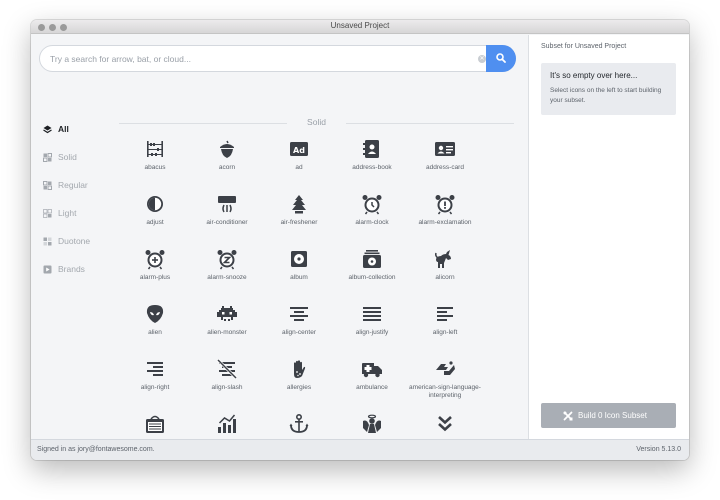 The image size is (720, 500). Describe the element at coordinates (372, 222) in the screenshot. I see `icon-name: alarm-clock` at that location.